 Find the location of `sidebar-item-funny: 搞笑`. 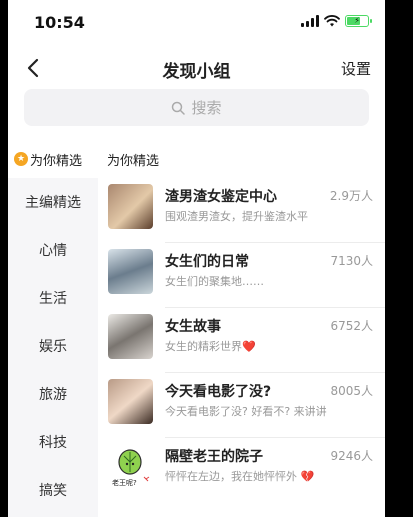

sidebar-item-funny: 搞笑 is located at coordinates (53, 490).